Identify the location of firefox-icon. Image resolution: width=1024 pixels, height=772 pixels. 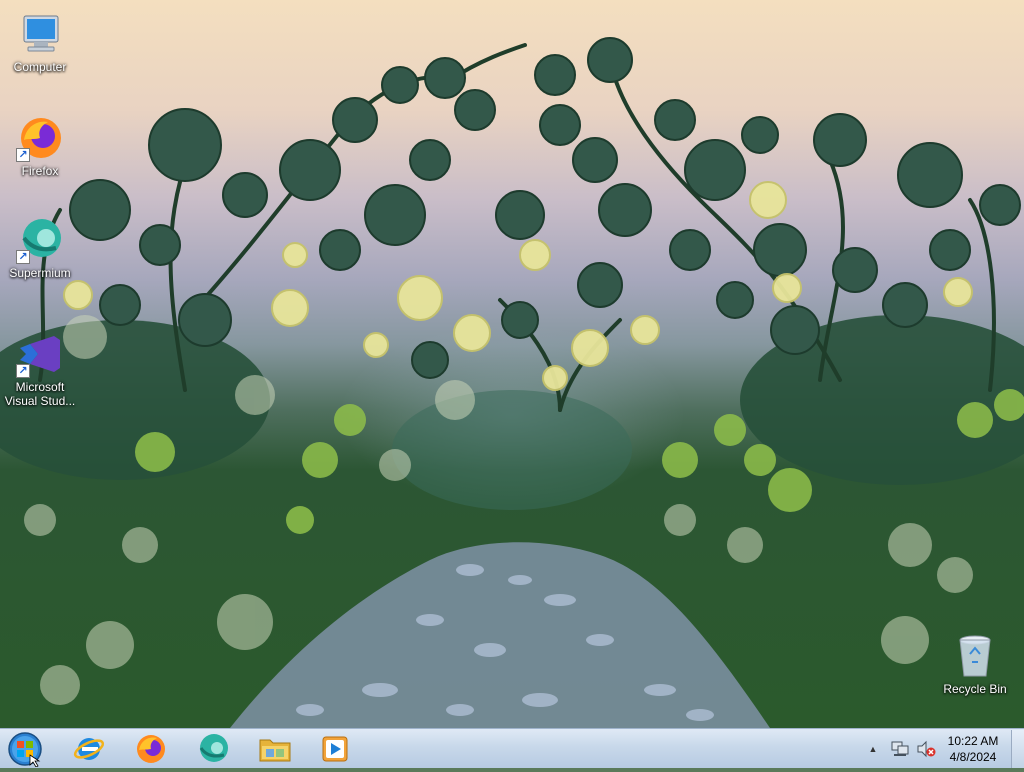
(151, 749).